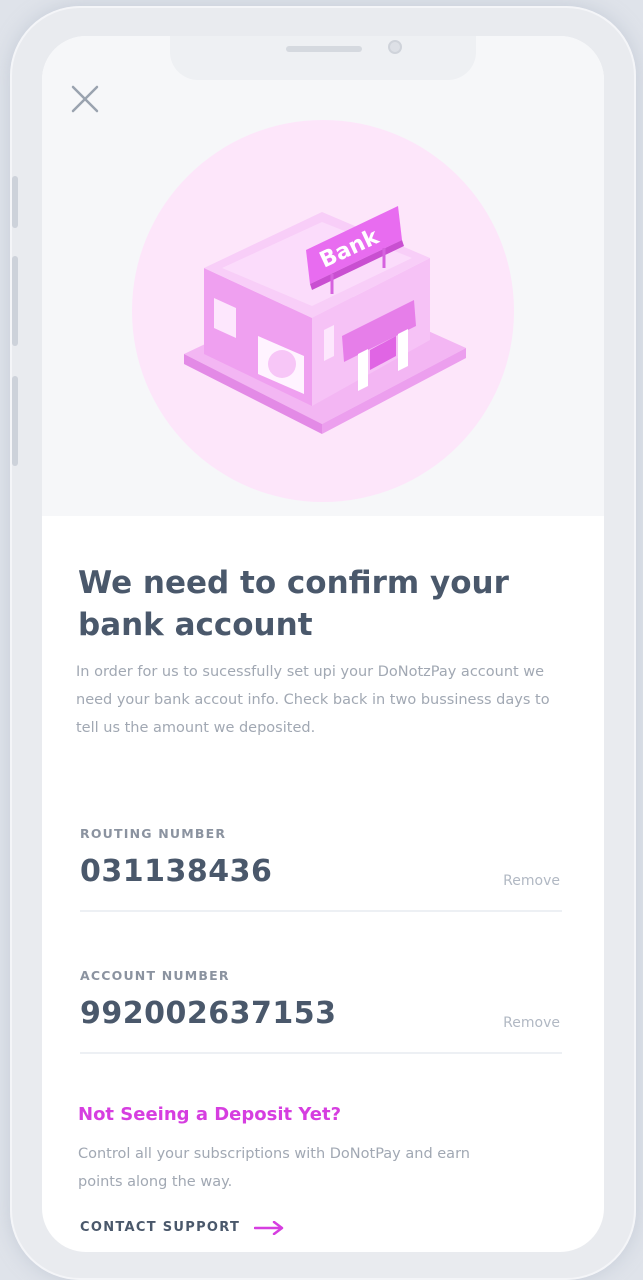 The width and height of the screenshot is (643, 1280). Describe the element at coordinates (155, 975) in the screenshot. I see `account-number-label: ACCOUNT NUMBER` at that location.